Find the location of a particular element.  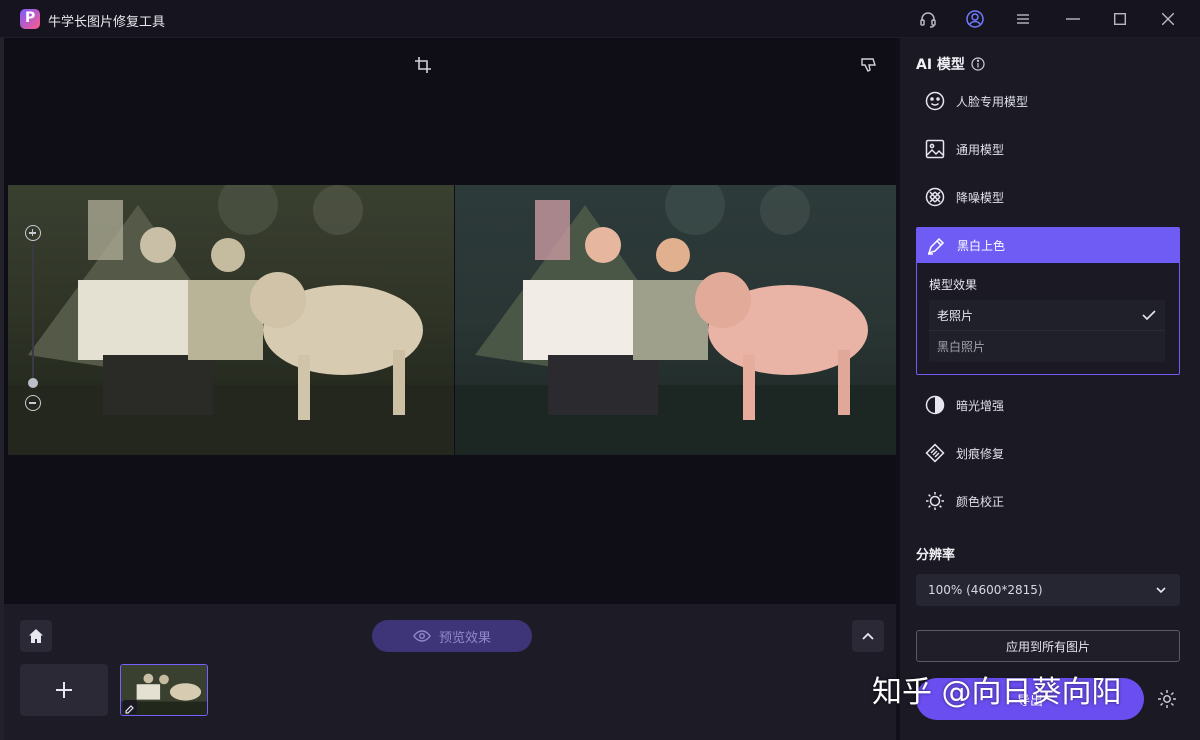

resolution-select: 100% (4600*2815) is located at coordinates (1048, 590).